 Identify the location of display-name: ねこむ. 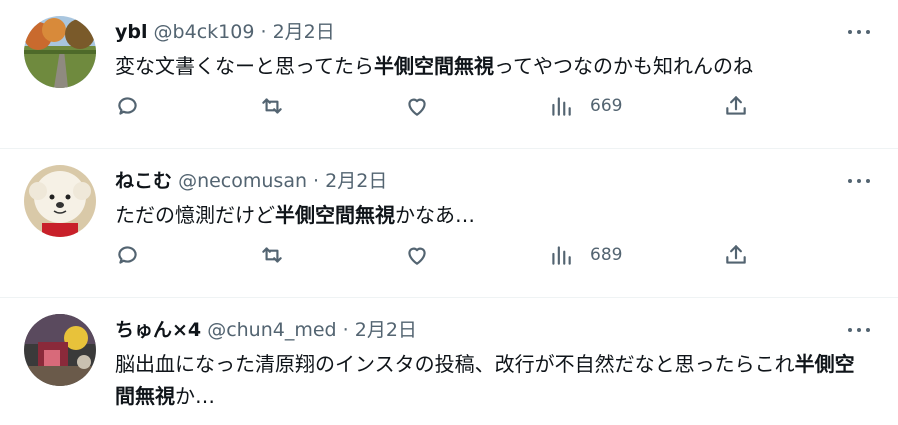
(143, 181).